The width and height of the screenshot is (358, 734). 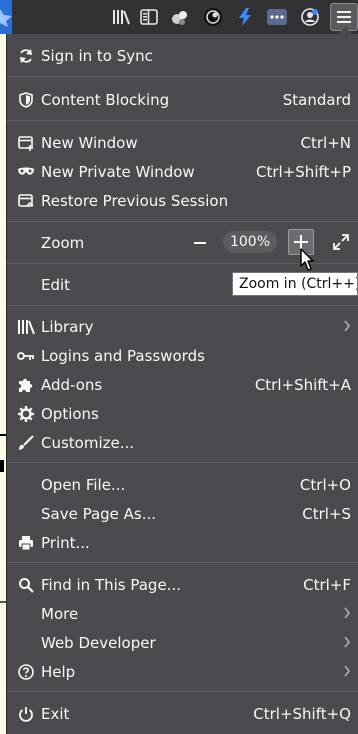 What do you see at coordinates (302, 713) in the screenshot?
I see `shortcut-label: Ctrl+Shift+Q` at bounding box center [302, 713].